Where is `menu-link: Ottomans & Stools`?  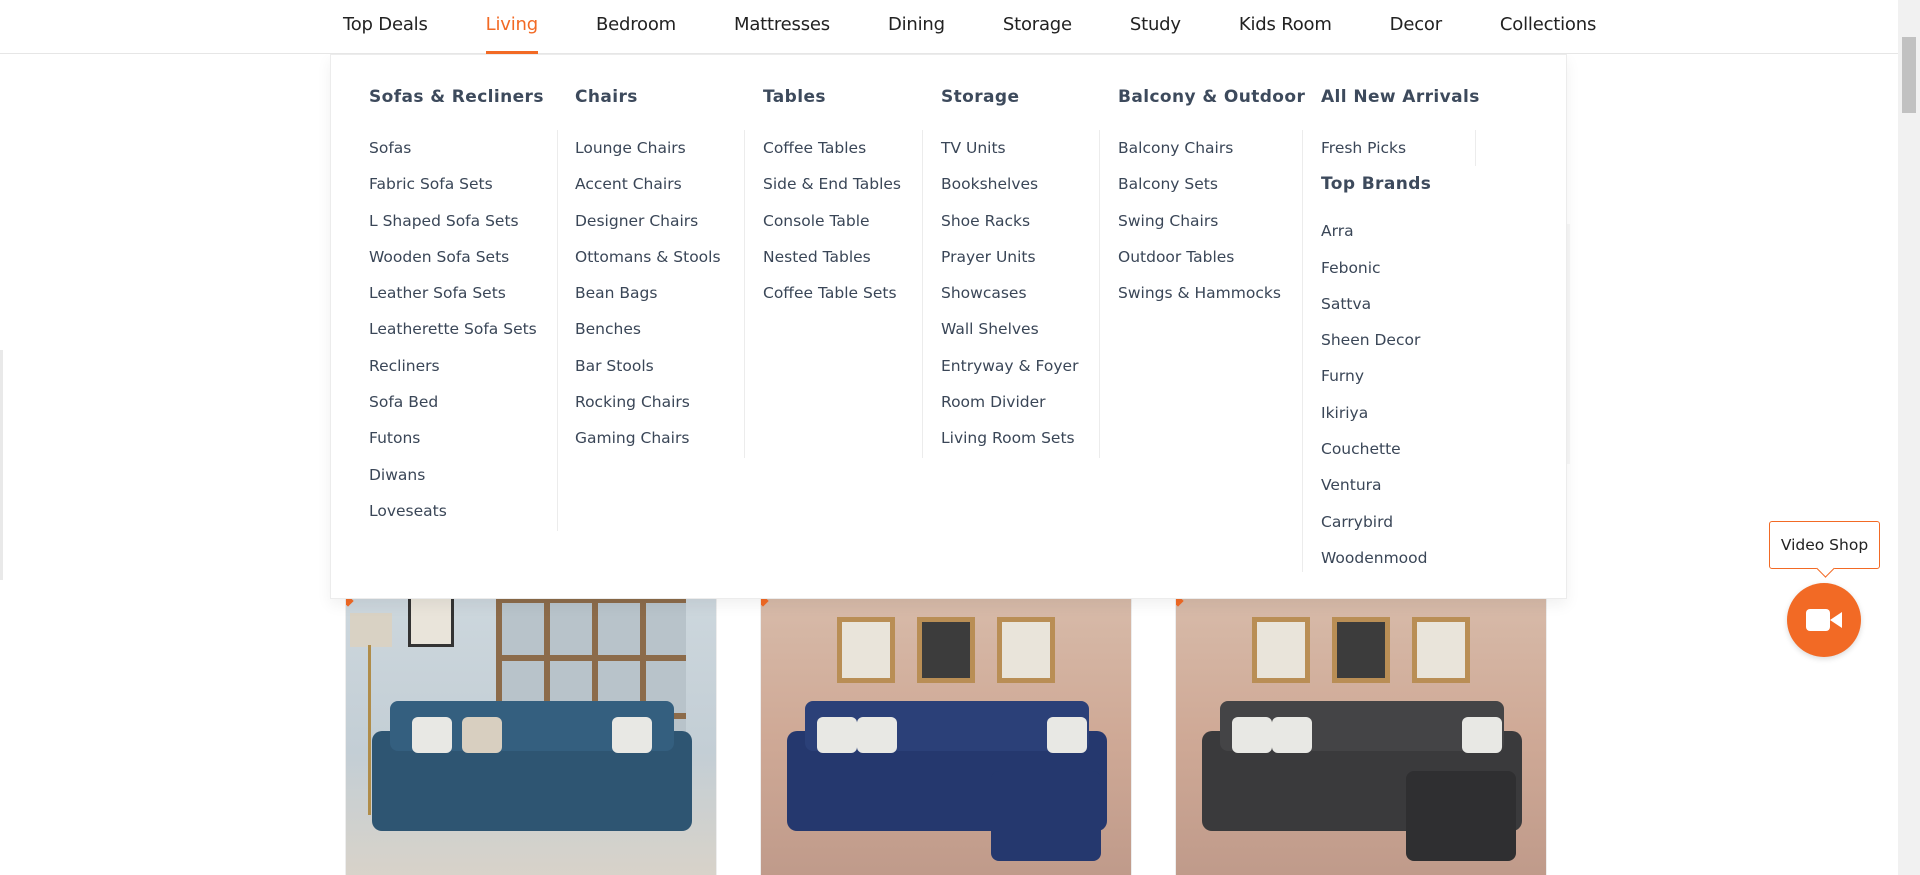
menu-link: Ottomans & Stools is located at coordinates (648, 257).